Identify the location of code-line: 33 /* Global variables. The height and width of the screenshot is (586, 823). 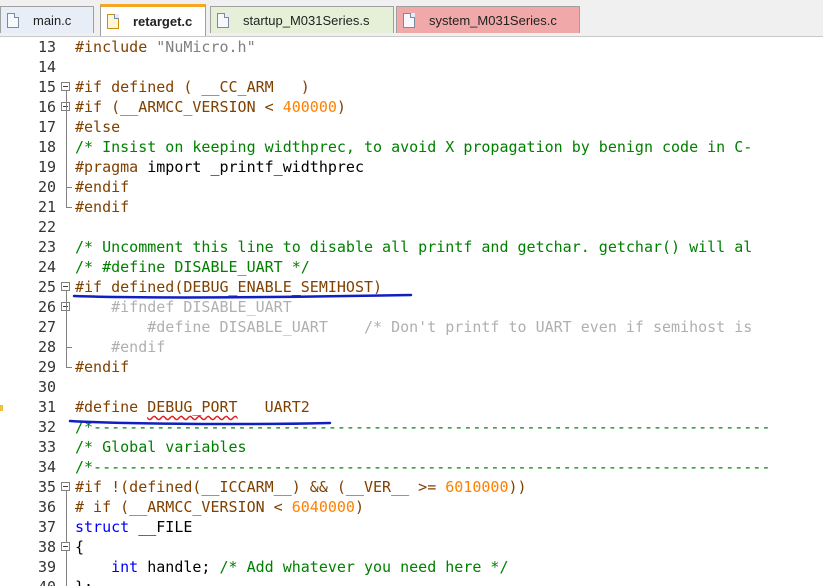
(411, 447).